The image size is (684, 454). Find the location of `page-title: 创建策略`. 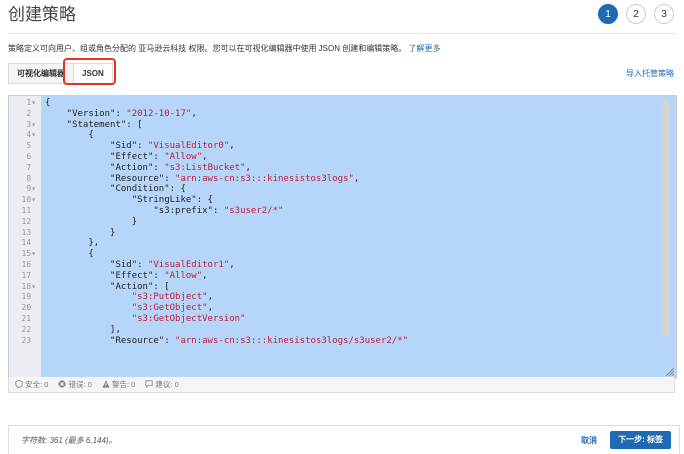

page-title: 创建策略 is located at coordinates (42, 14).